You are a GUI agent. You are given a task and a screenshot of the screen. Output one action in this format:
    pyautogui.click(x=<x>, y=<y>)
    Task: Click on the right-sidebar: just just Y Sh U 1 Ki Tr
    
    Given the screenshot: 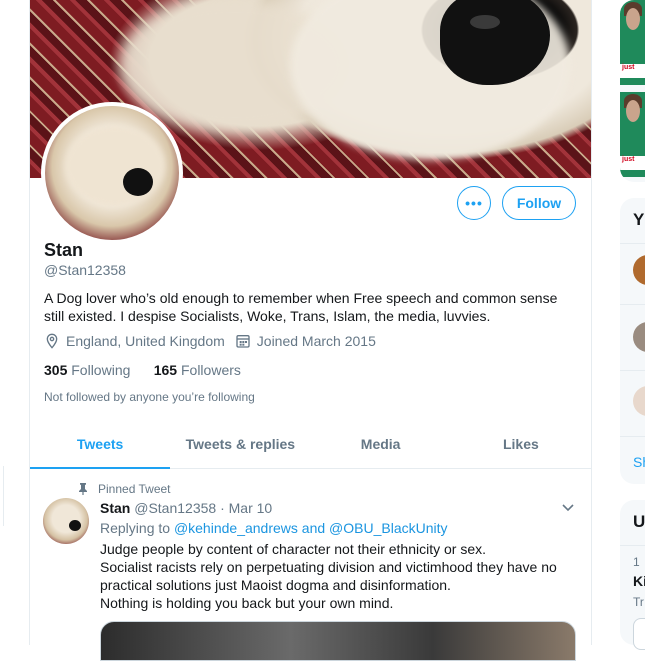 What is the action you would take?
    pyautogui.click(x=632, y=325)
    